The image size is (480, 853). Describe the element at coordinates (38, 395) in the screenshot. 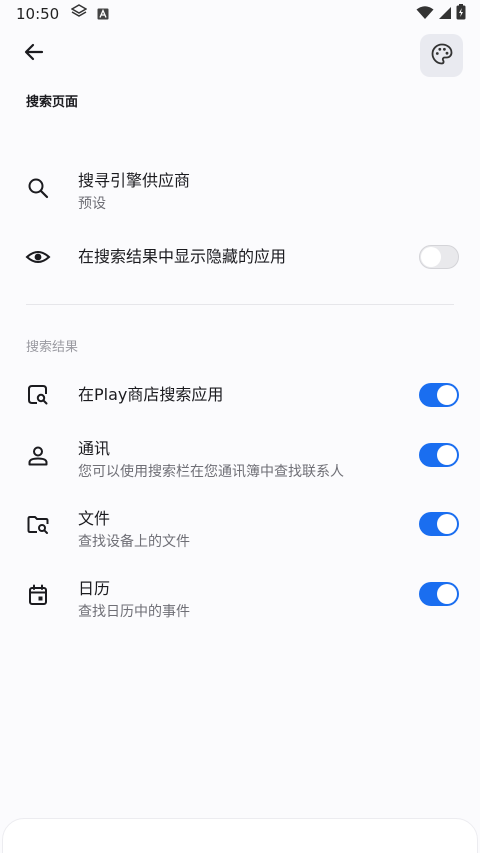

I see `play-search-icon` at that location.